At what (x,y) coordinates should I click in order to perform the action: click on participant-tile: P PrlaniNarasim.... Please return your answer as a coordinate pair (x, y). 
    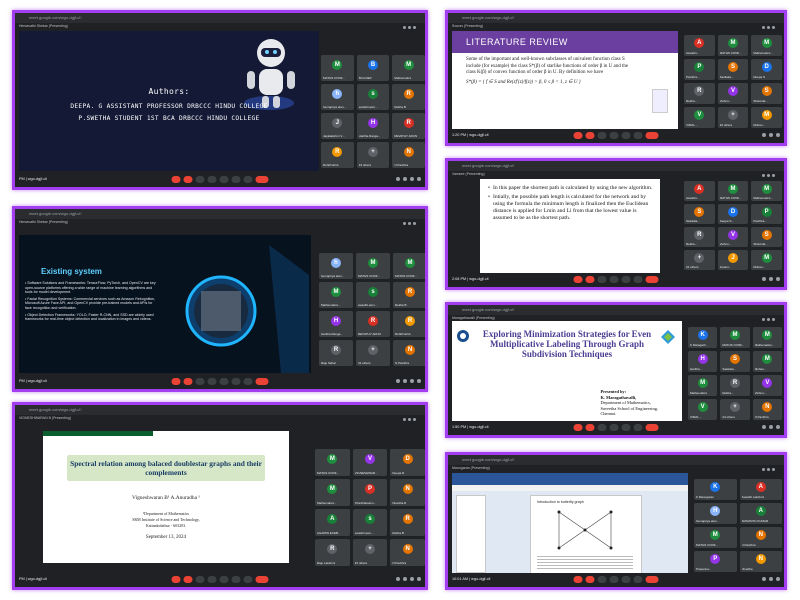
    Looking at the image, I should click on (370, 492).